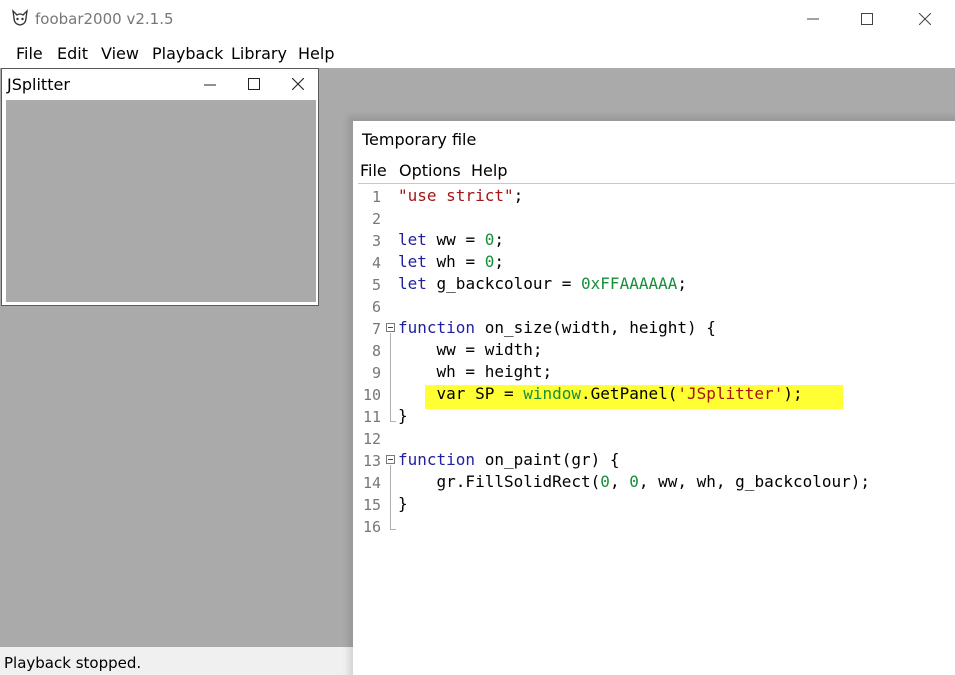 This screenshot has width=955, height=675. I want to click on jsplitter-minimize-button, so click(210, 84).